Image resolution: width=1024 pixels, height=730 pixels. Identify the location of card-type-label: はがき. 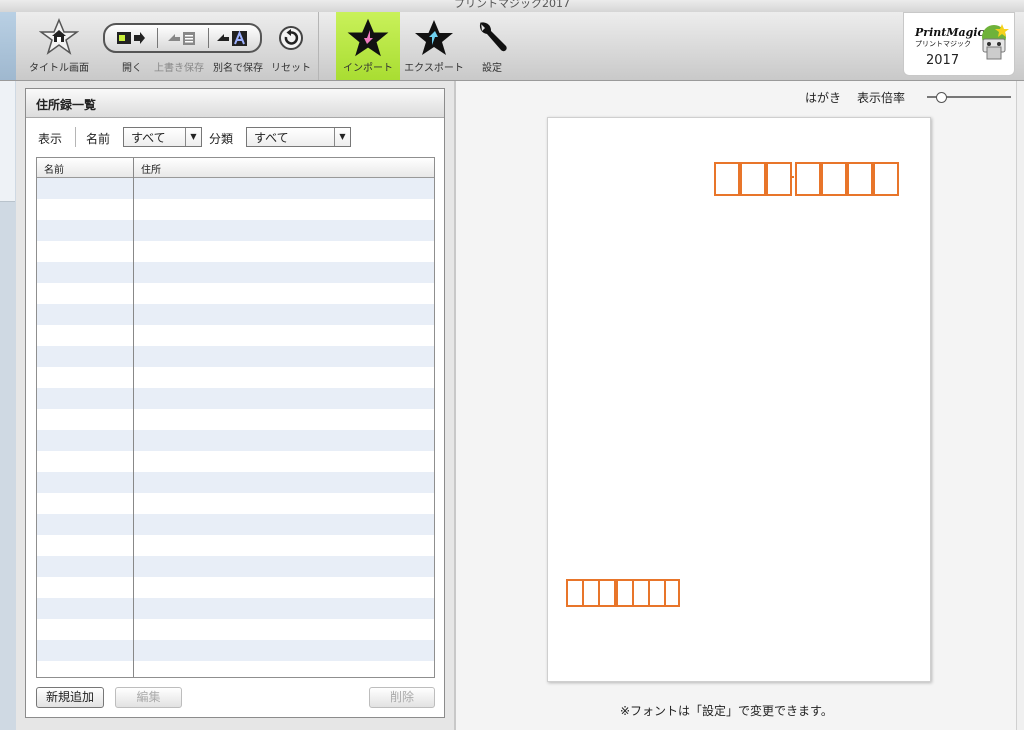
(823, 98).